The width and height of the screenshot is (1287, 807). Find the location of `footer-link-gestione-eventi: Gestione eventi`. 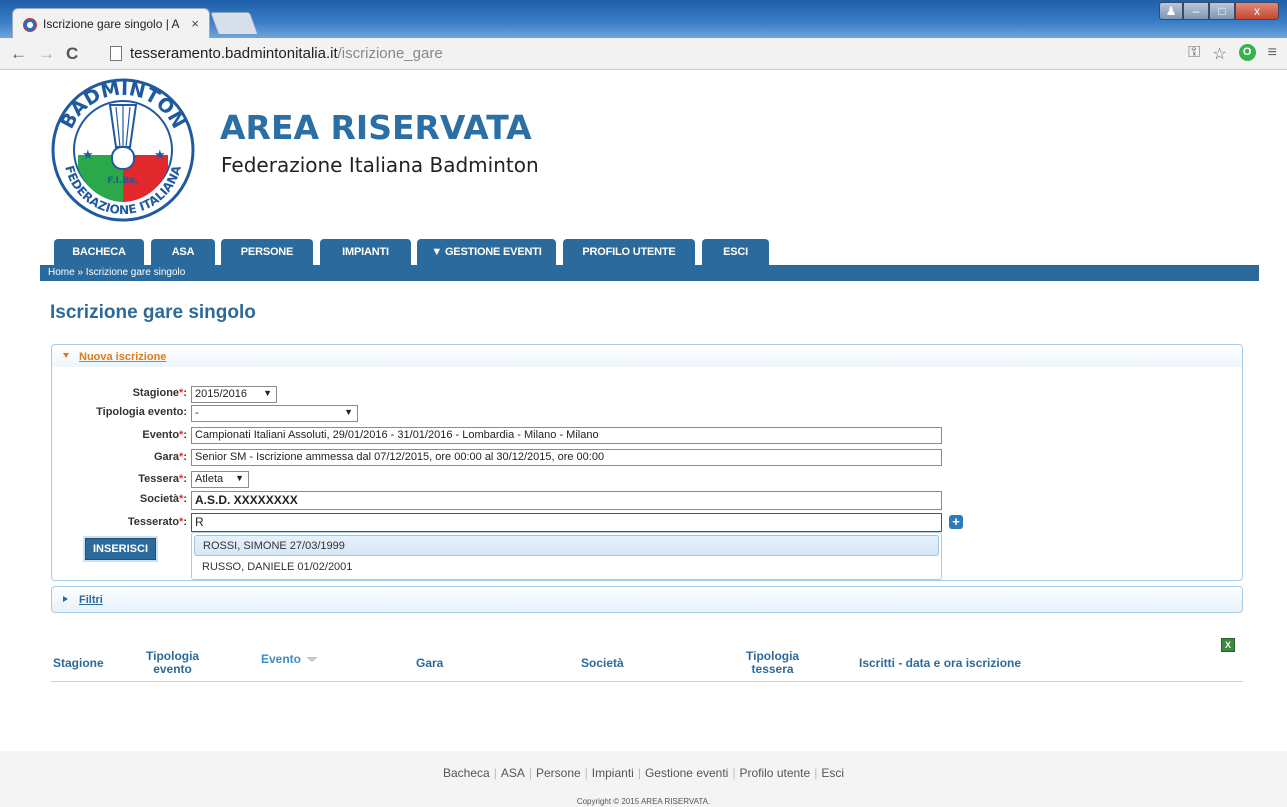

footer-link-gestione-eventi: Gestione eventi is located at coordinates (686, 773).